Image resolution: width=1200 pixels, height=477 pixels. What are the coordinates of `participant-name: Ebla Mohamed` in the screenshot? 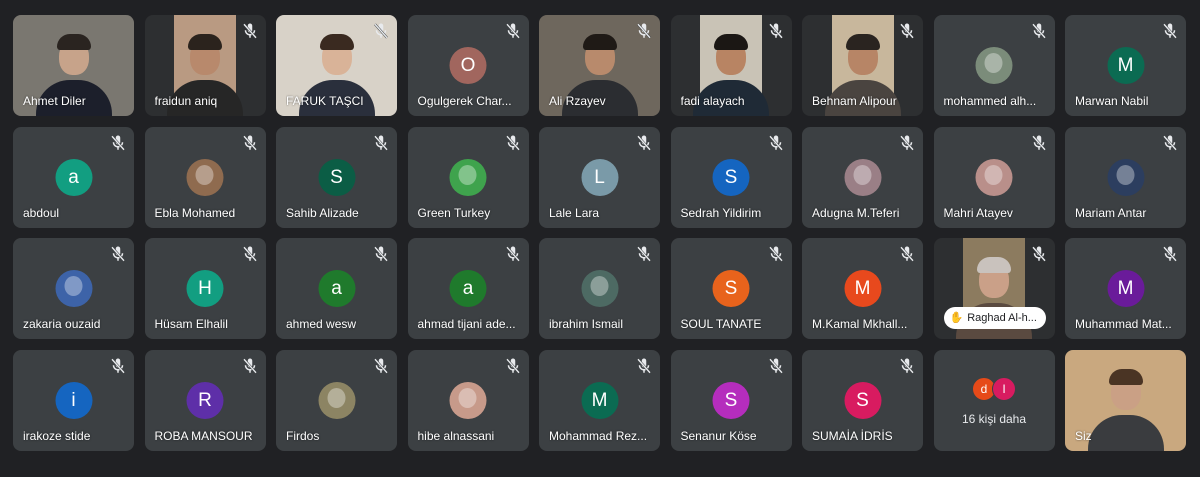 It's located at (195, 212).